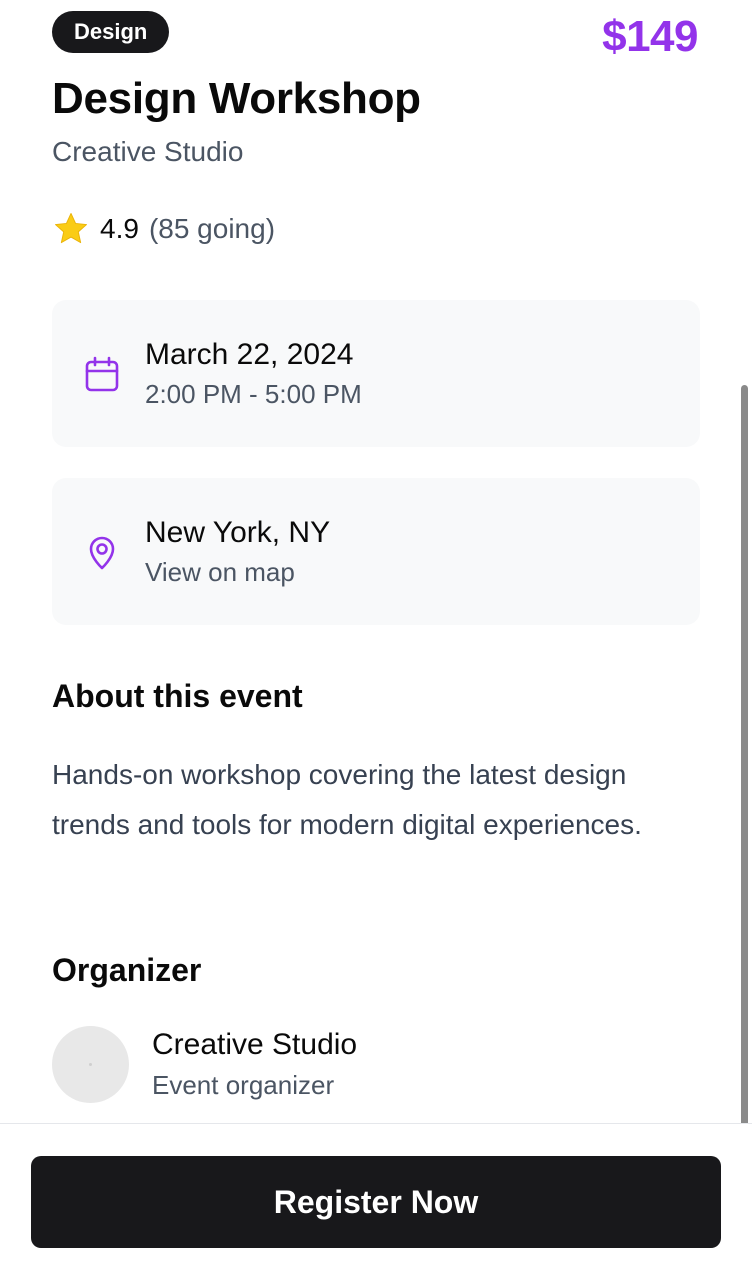  I want to click on location-card: New York, NY View on map, so click(376, 551).